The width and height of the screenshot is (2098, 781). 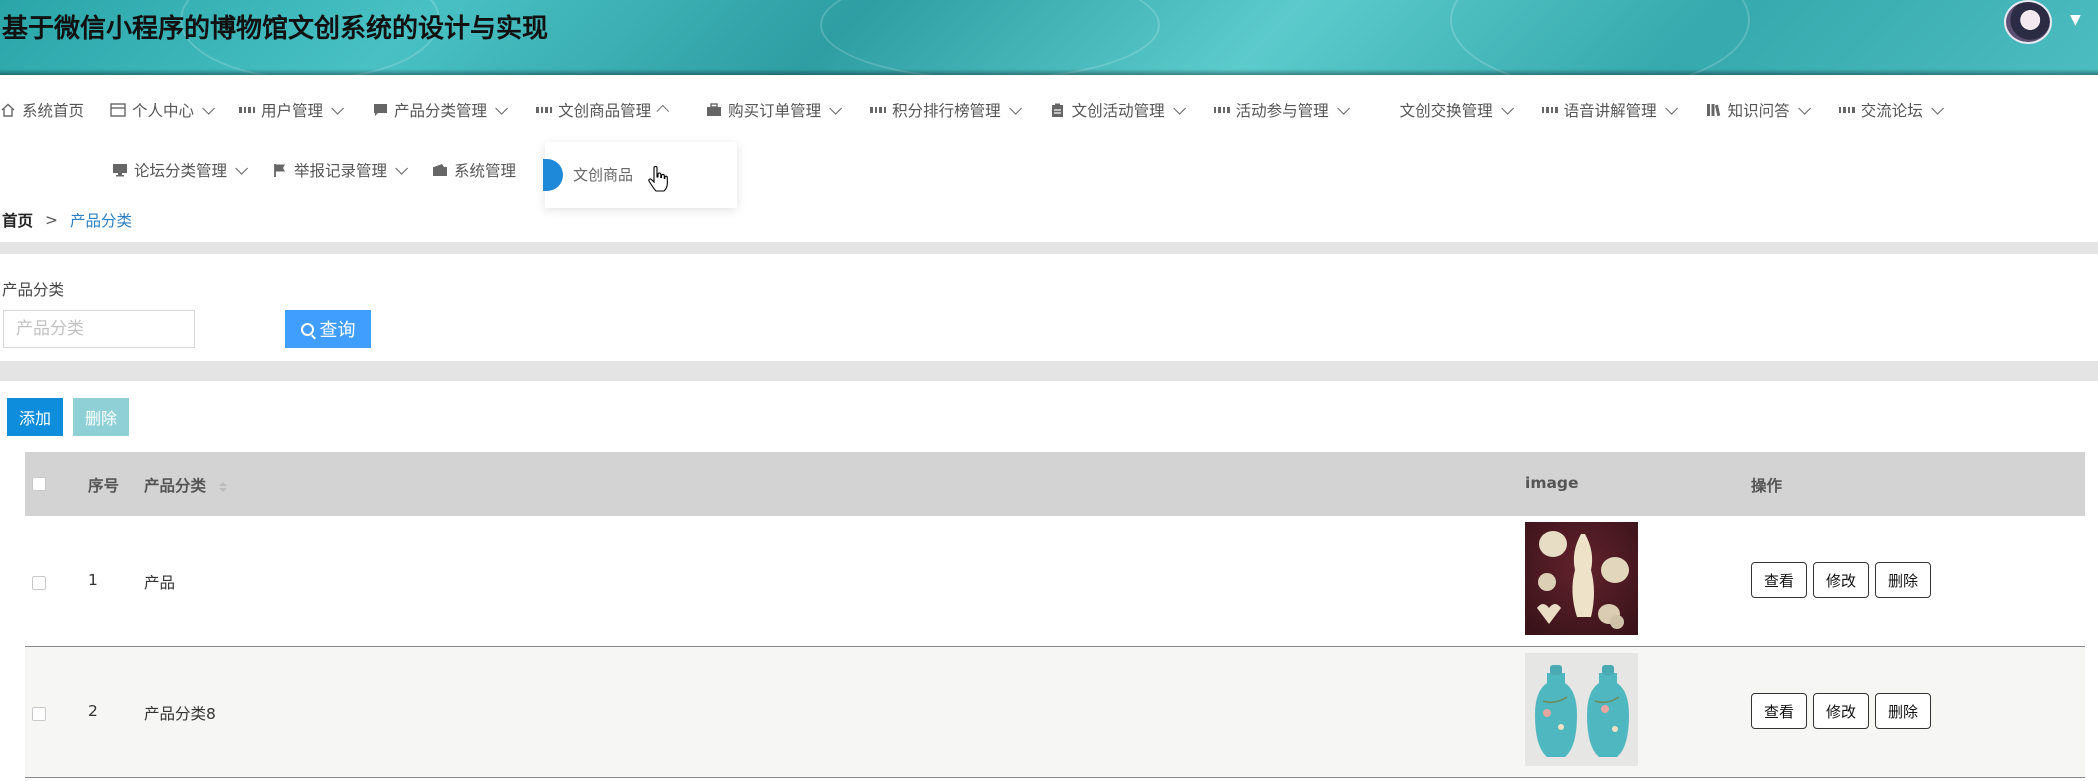 What do you see at coordinates (307, 329) in the screenshot?
I see `search-icon` at bounding box center [307, 329].